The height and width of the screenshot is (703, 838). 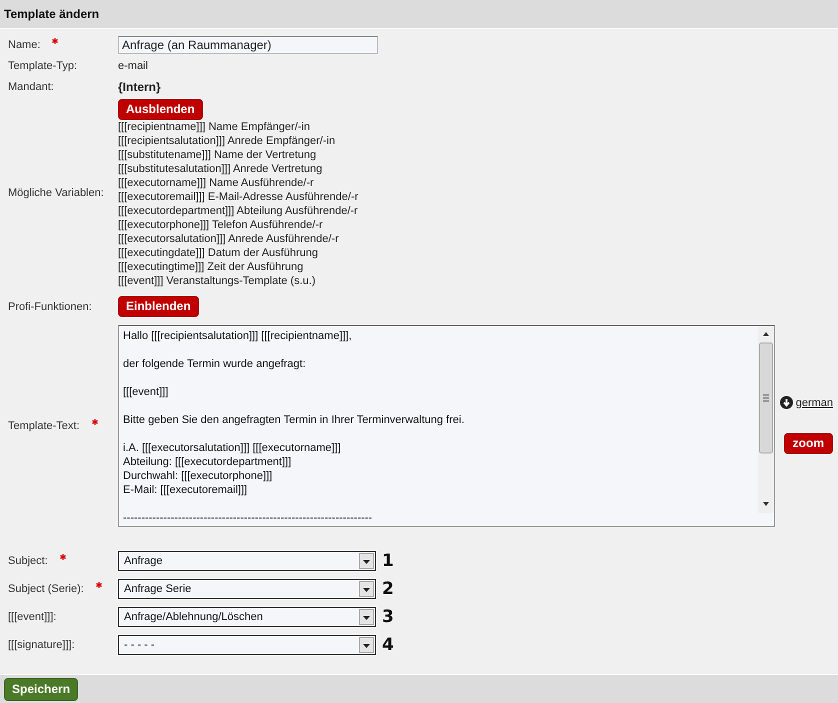 What do you see at coordinates (238, 211) in the screenshot?
I see `variable-line: [[[executordepartment]]] Abteilung Ausführende/-r` at bounding box center [238, 211].